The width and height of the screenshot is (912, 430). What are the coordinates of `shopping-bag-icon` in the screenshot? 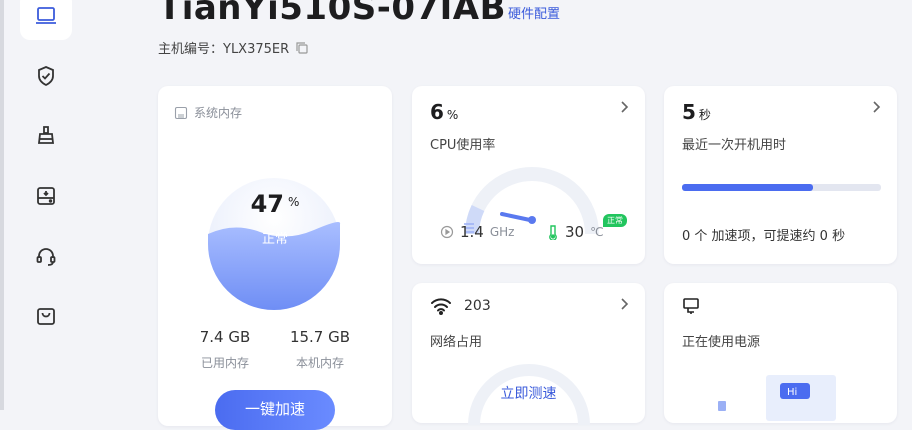 It's located at (46, 316).